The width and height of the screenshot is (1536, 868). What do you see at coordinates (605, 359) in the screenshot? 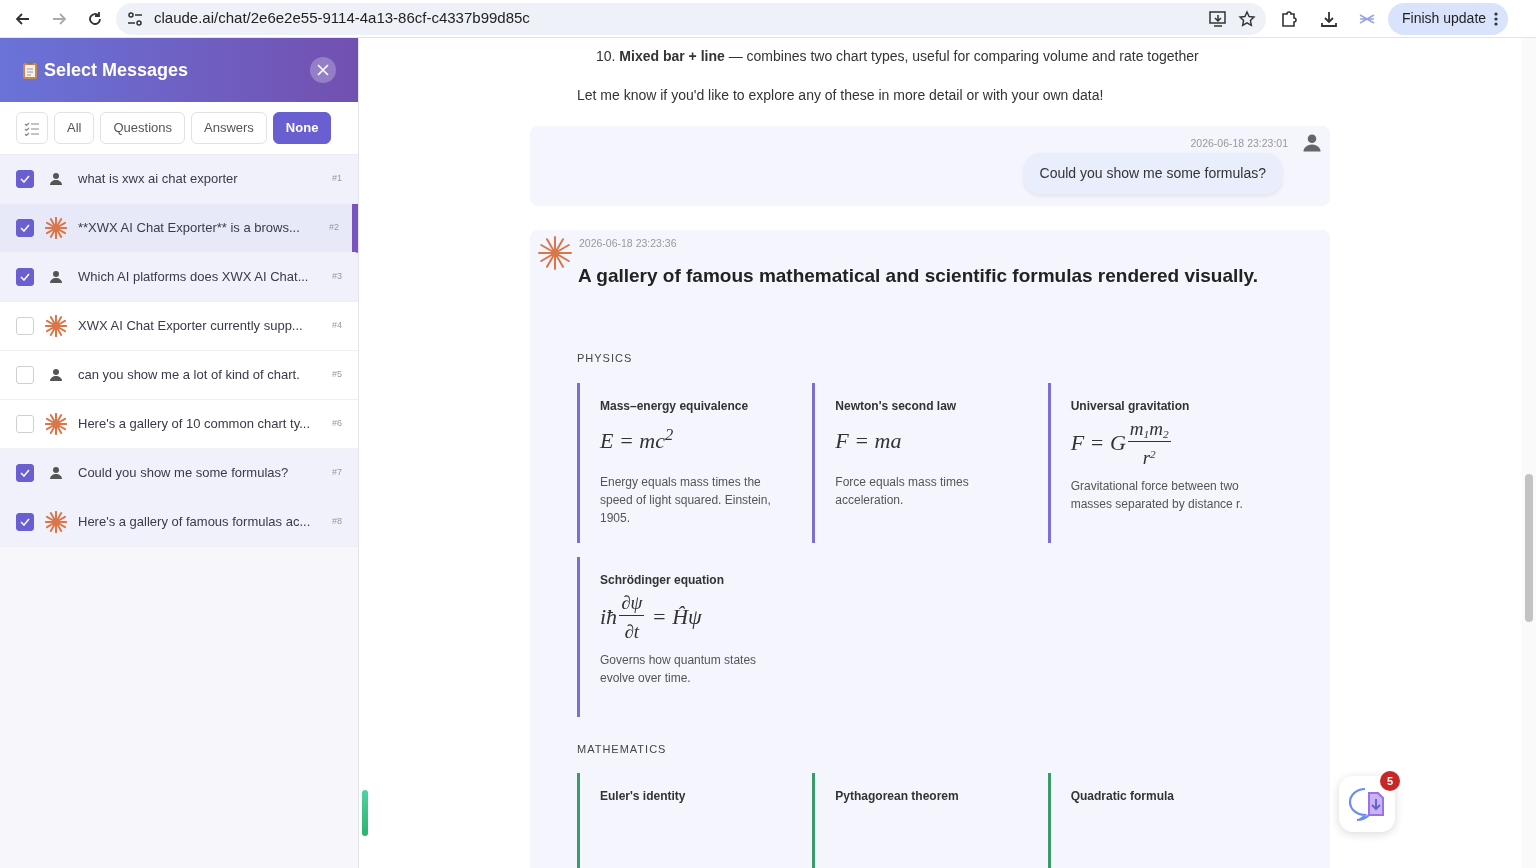
I see `section-heading: PHYSICS` at bounding box center [605, 359].